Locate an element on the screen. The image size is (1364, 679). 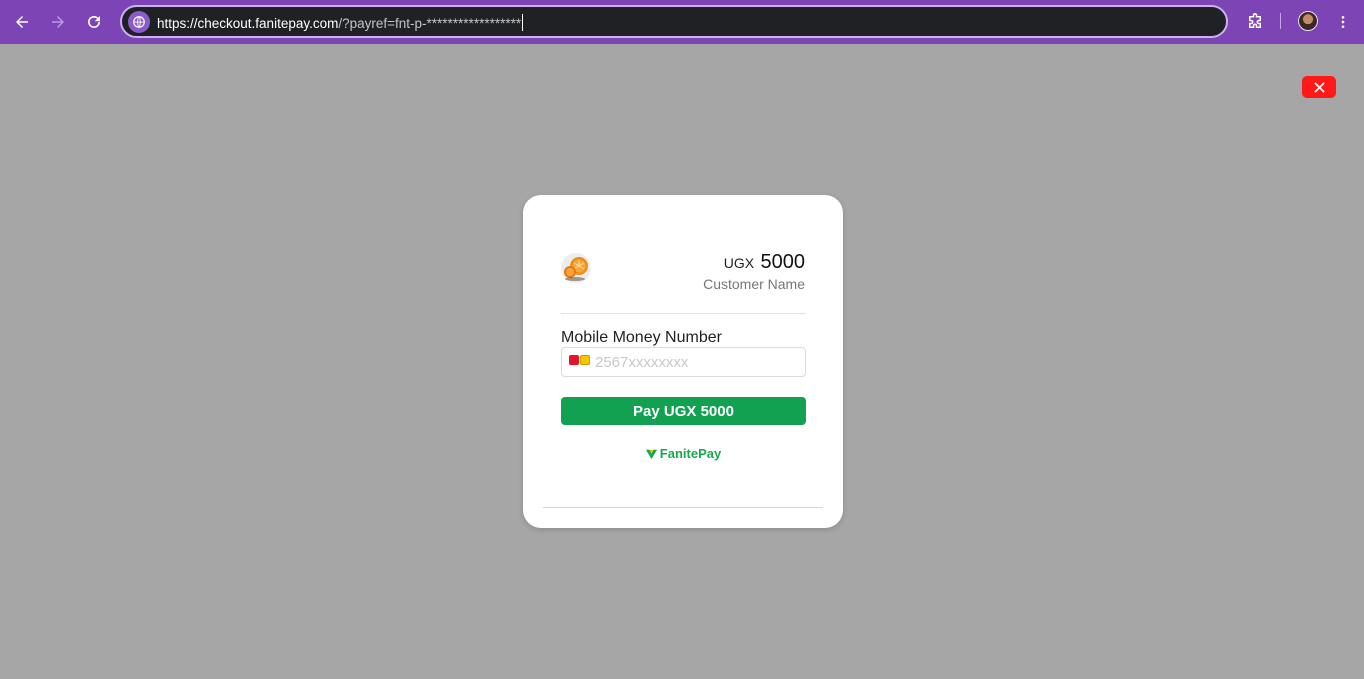
extensions-button is located at coordinates (1255, 22).